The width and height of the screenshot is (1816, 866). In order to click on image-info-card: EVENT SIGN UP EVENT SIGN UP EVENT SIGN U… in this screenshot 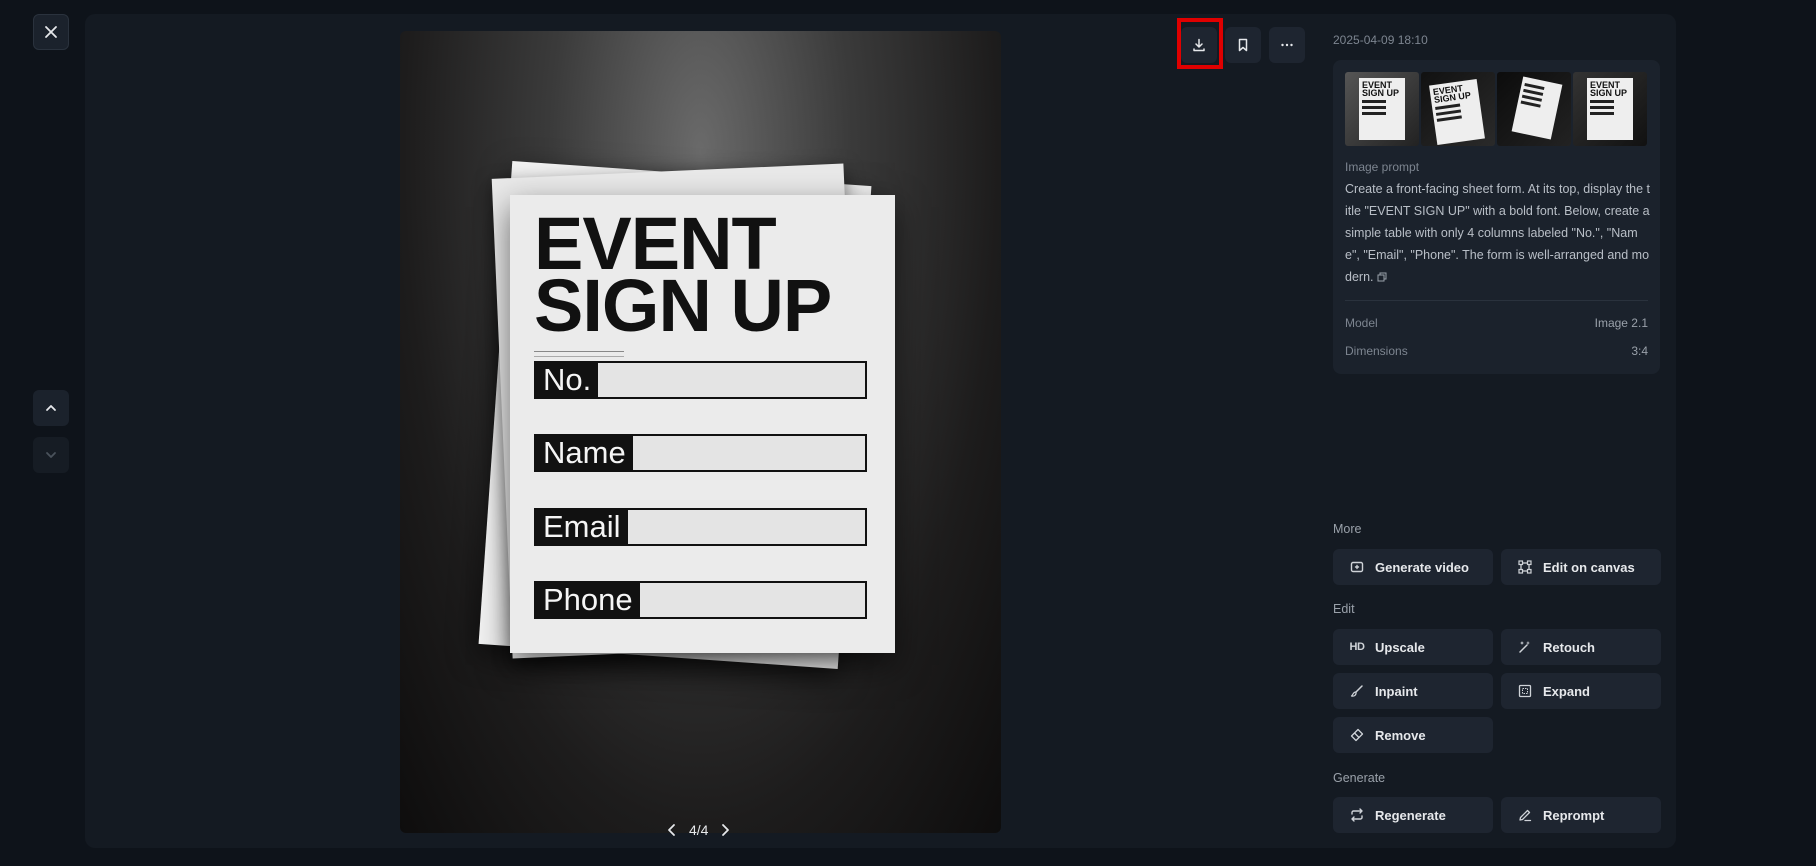, I will do `click(1496, 217)`.